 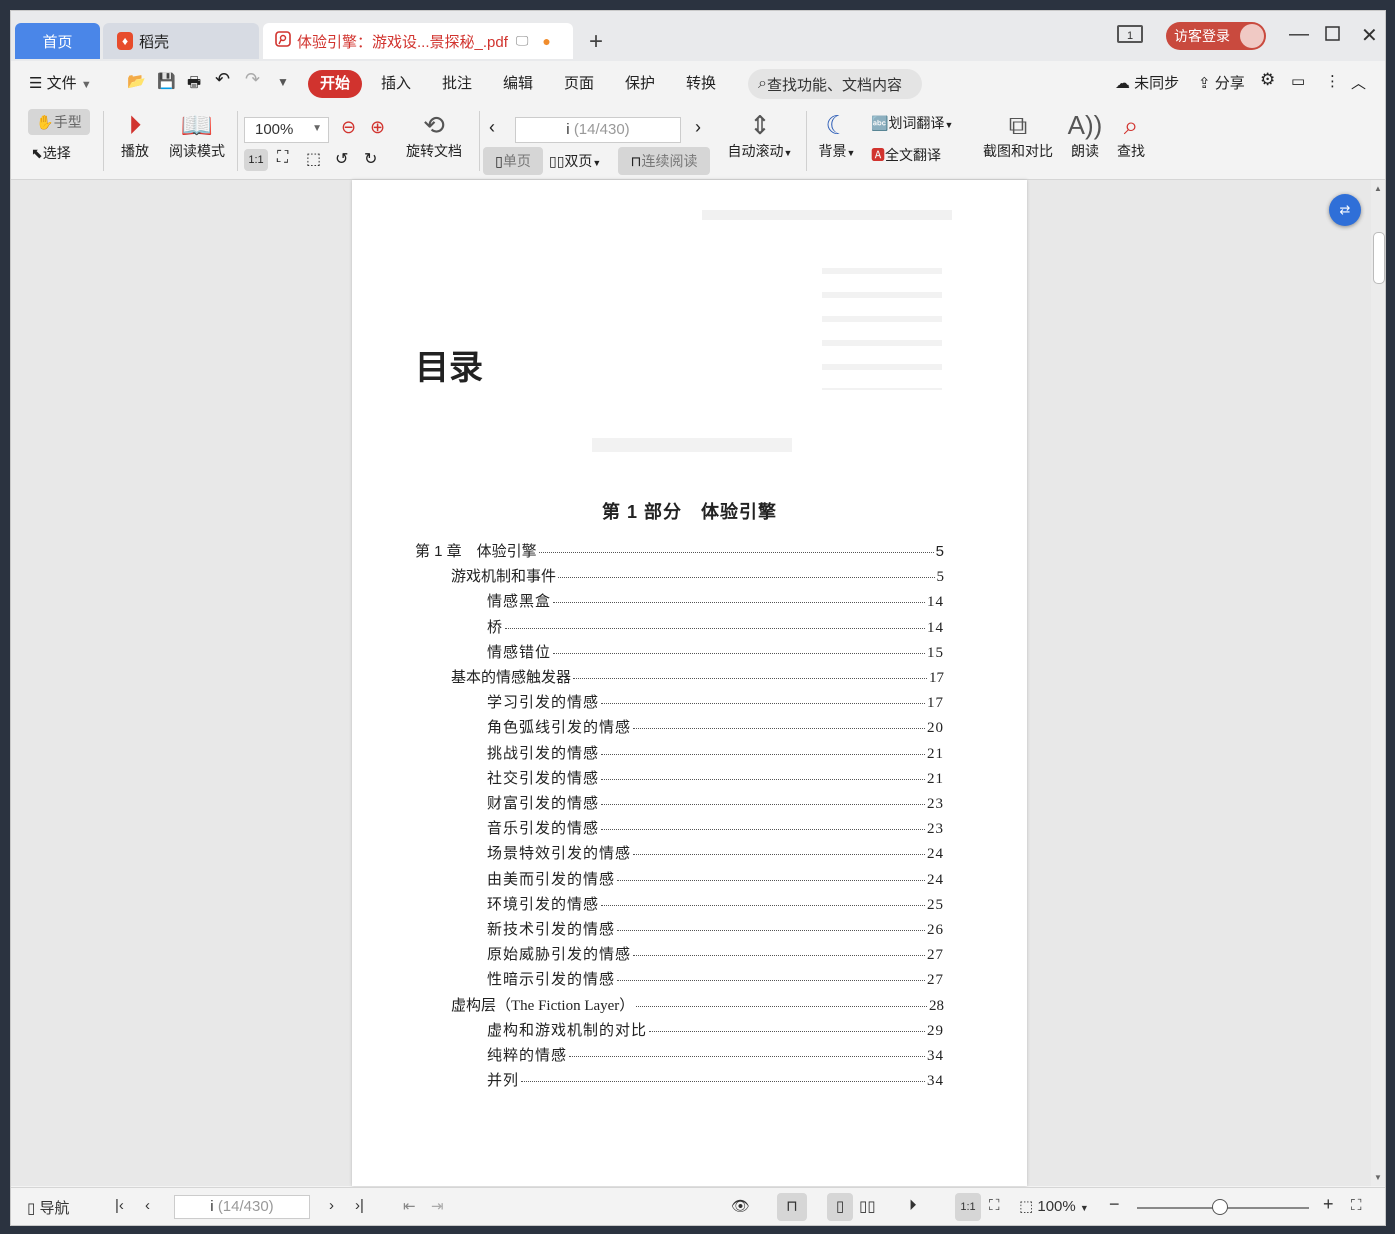 I want to click on scroll-up-icon: ▲, so click(x=1378, y=188).